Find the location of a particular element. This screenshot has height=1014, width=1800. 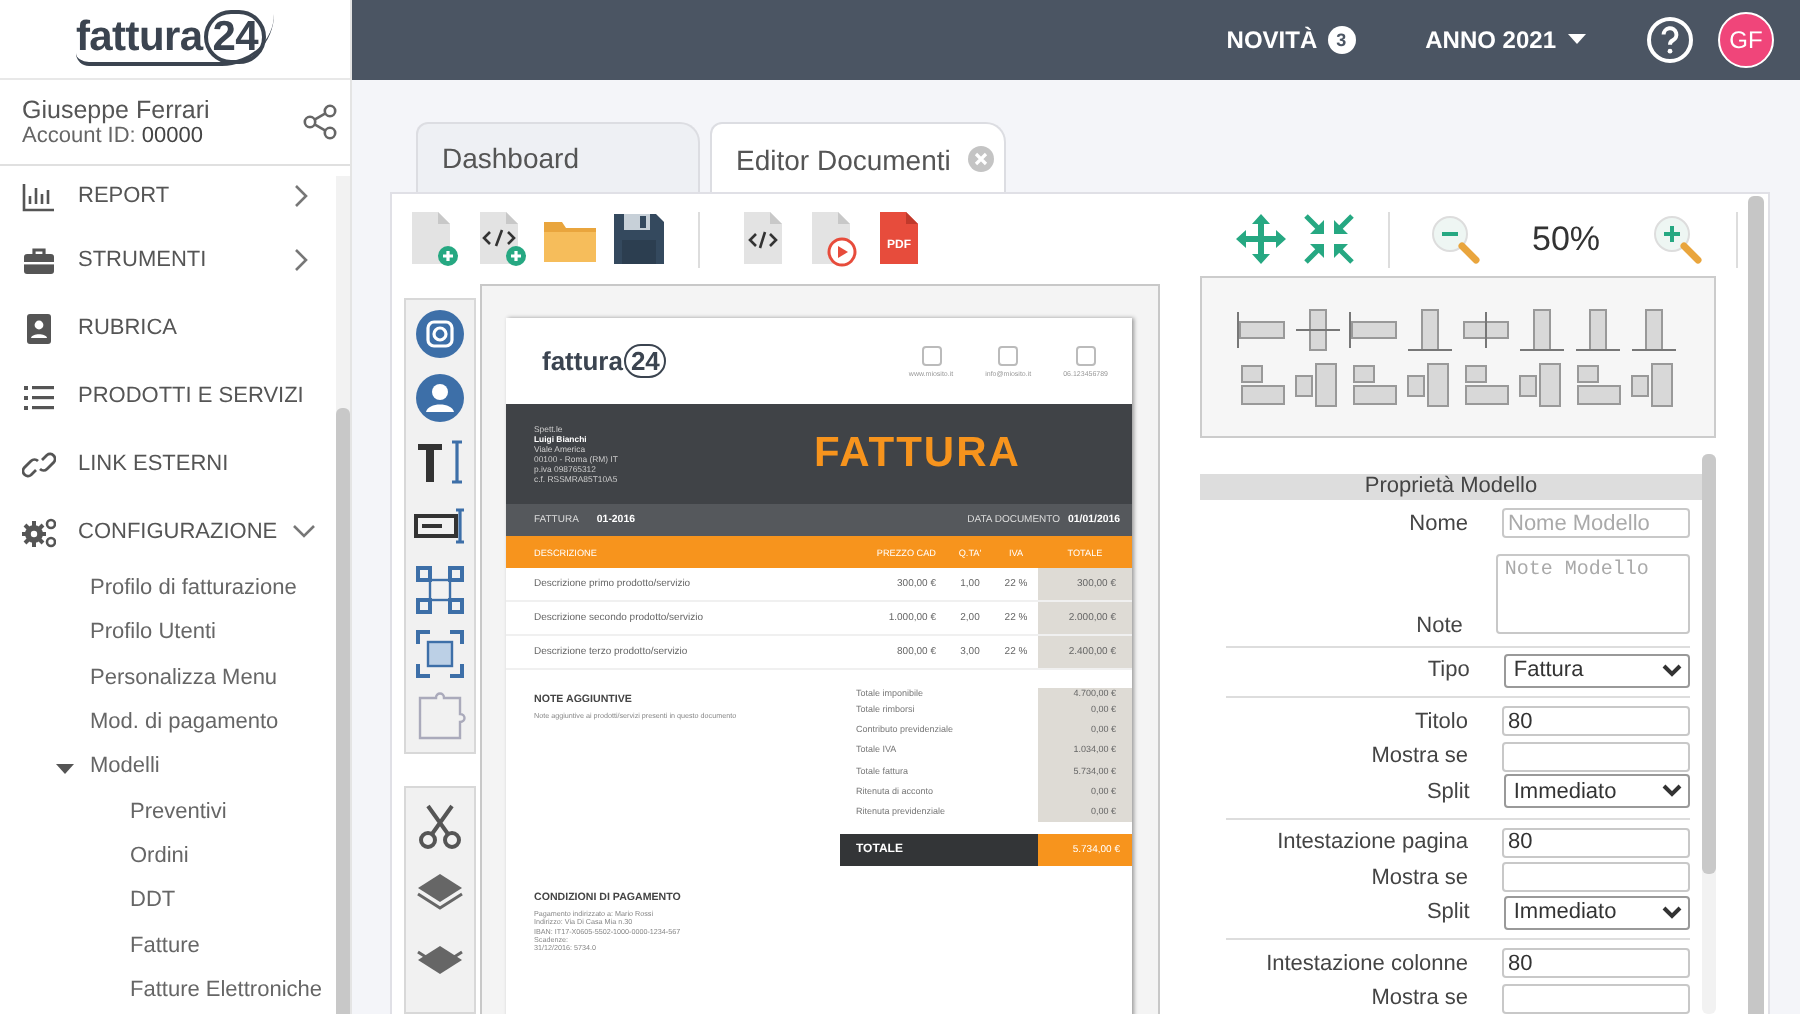

scissors-icon is located at coordinates (440, 826).